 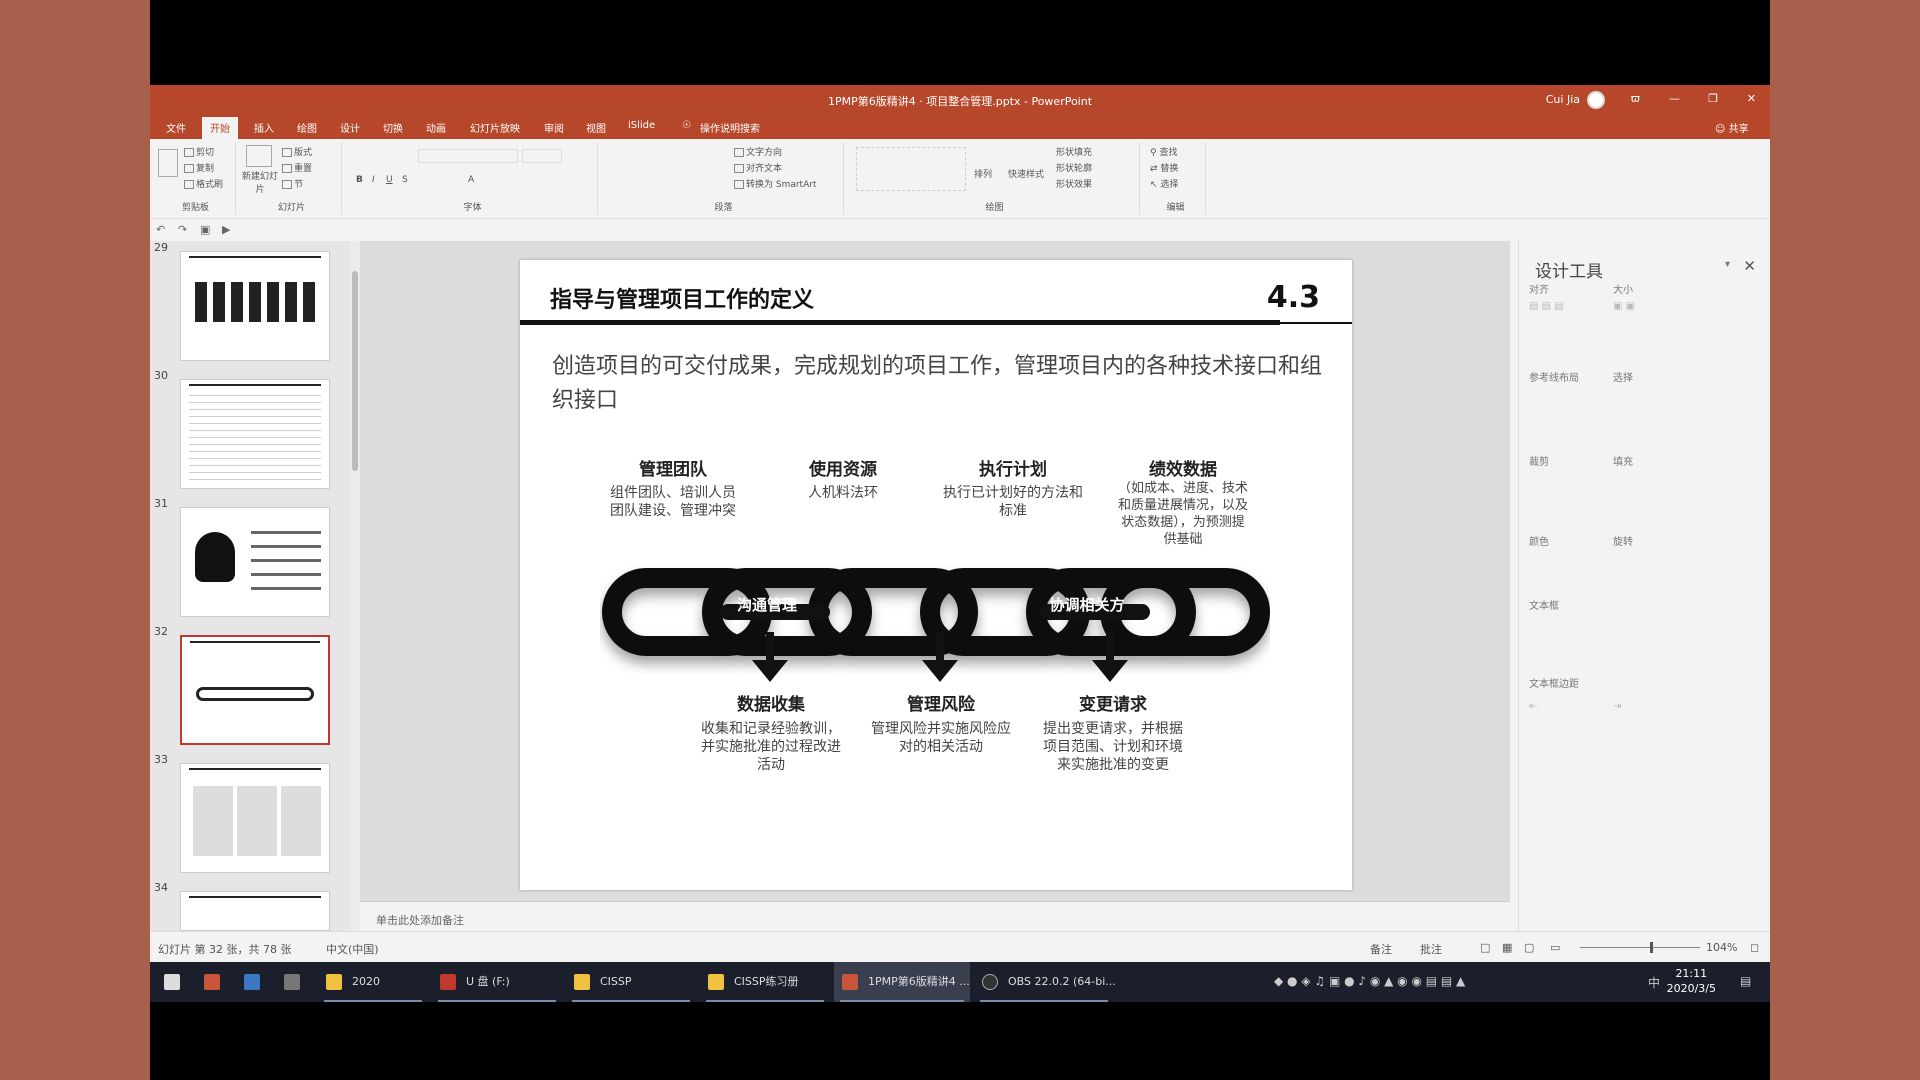 I want to click on bold-icon: B, so click(x=359, y=180).